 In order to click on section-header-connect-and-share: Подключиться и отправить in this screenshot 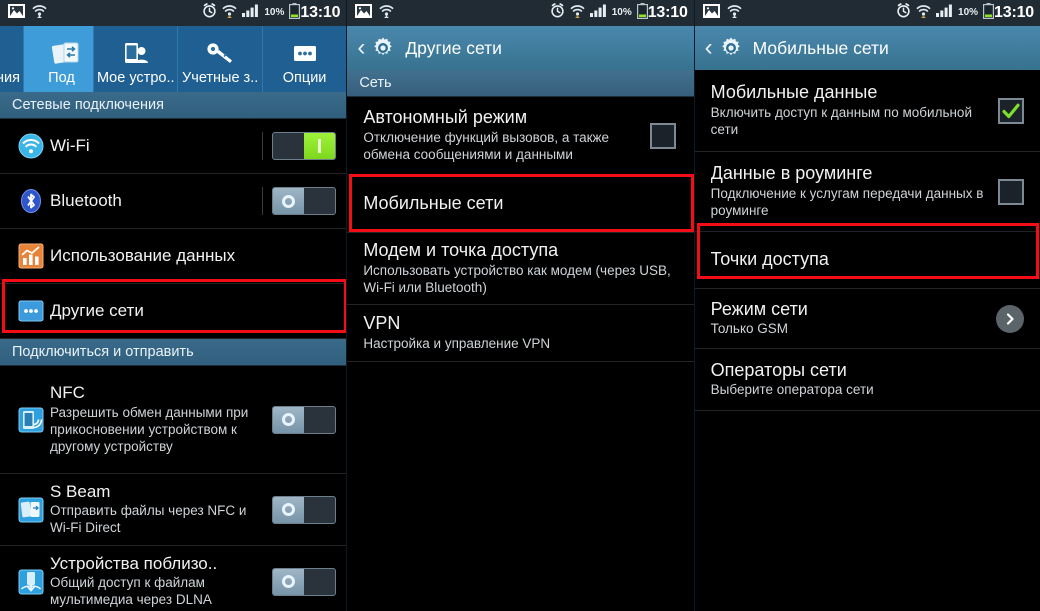, I will do `click(173, 352)`.